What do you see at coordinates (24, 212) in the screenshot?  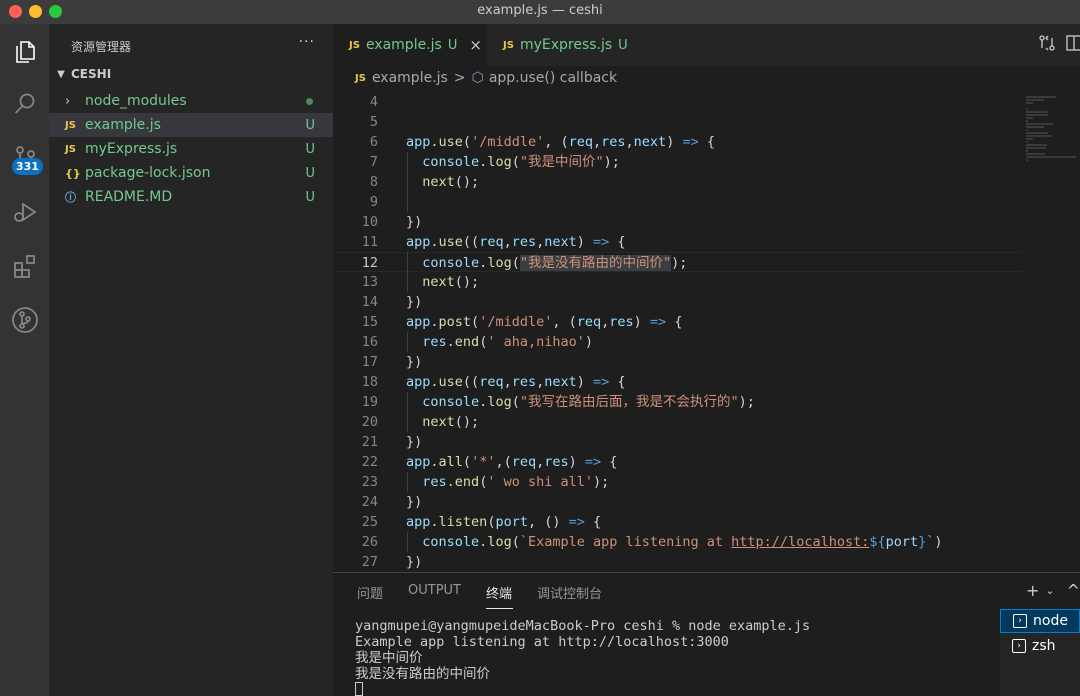 I see `run-debug-icon` at bounding box center [24, 212].